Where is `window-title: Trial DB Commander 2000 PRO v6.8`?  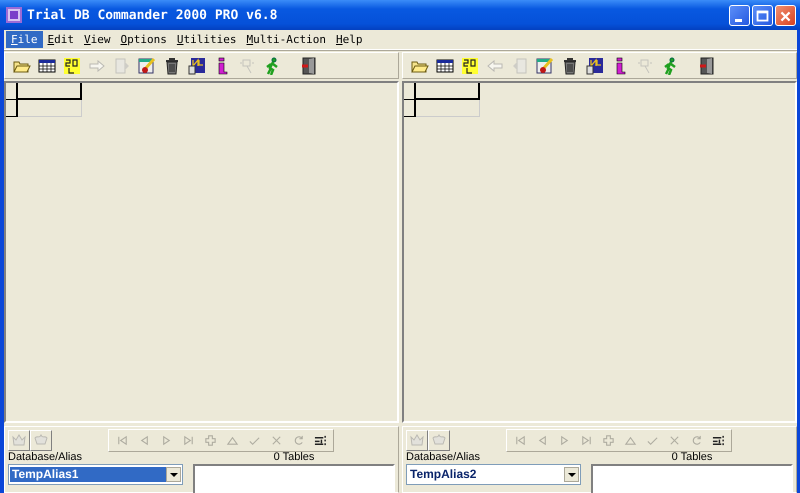
window-title: Trial DB Commander 2000 PRO v6.8 is located at coordinates (152, 15).